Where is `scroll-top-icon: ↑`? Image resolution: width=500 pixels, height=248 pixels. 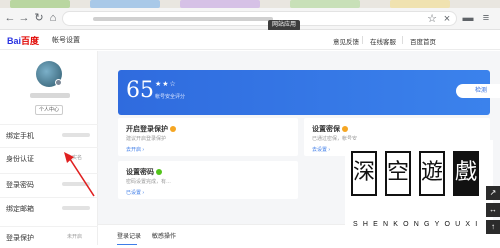
scroll-top-icon: ↑ is located at coordinates (493, 227).